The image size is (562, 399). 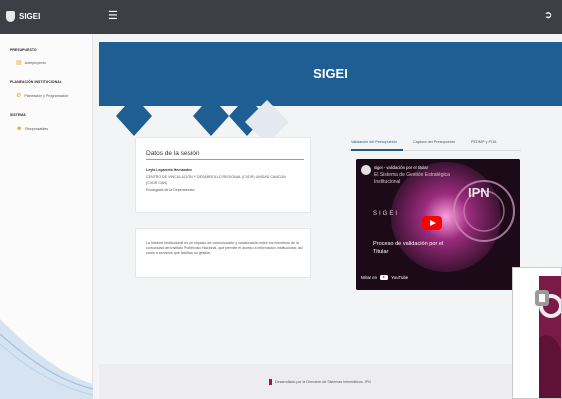 I want to click on sidebar-item-responsables: ☻ Responsables, so click(x=32, y=129).